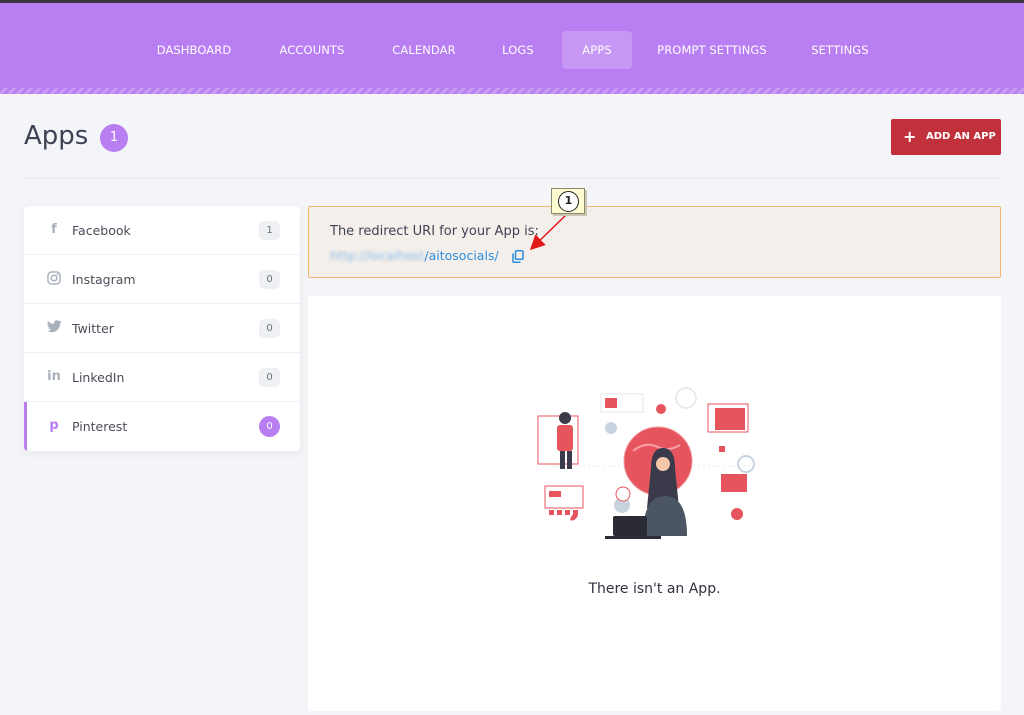 This screenshot has width=1024, height=715. I want to click on add-app-button: + ADD AN APP, so click(946, 137).